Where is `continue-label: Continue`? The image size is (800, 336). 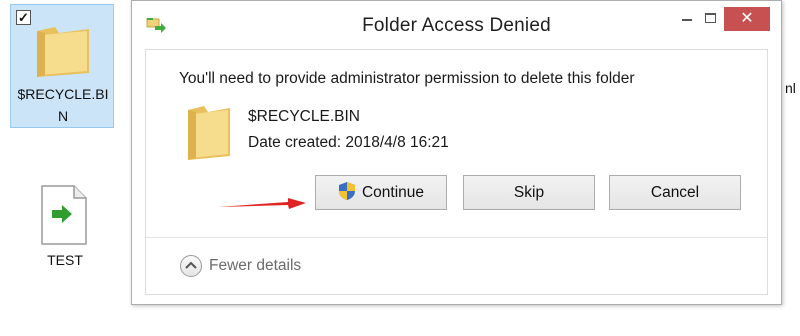 continue-label: Continue is located at coordinates (393, 192).